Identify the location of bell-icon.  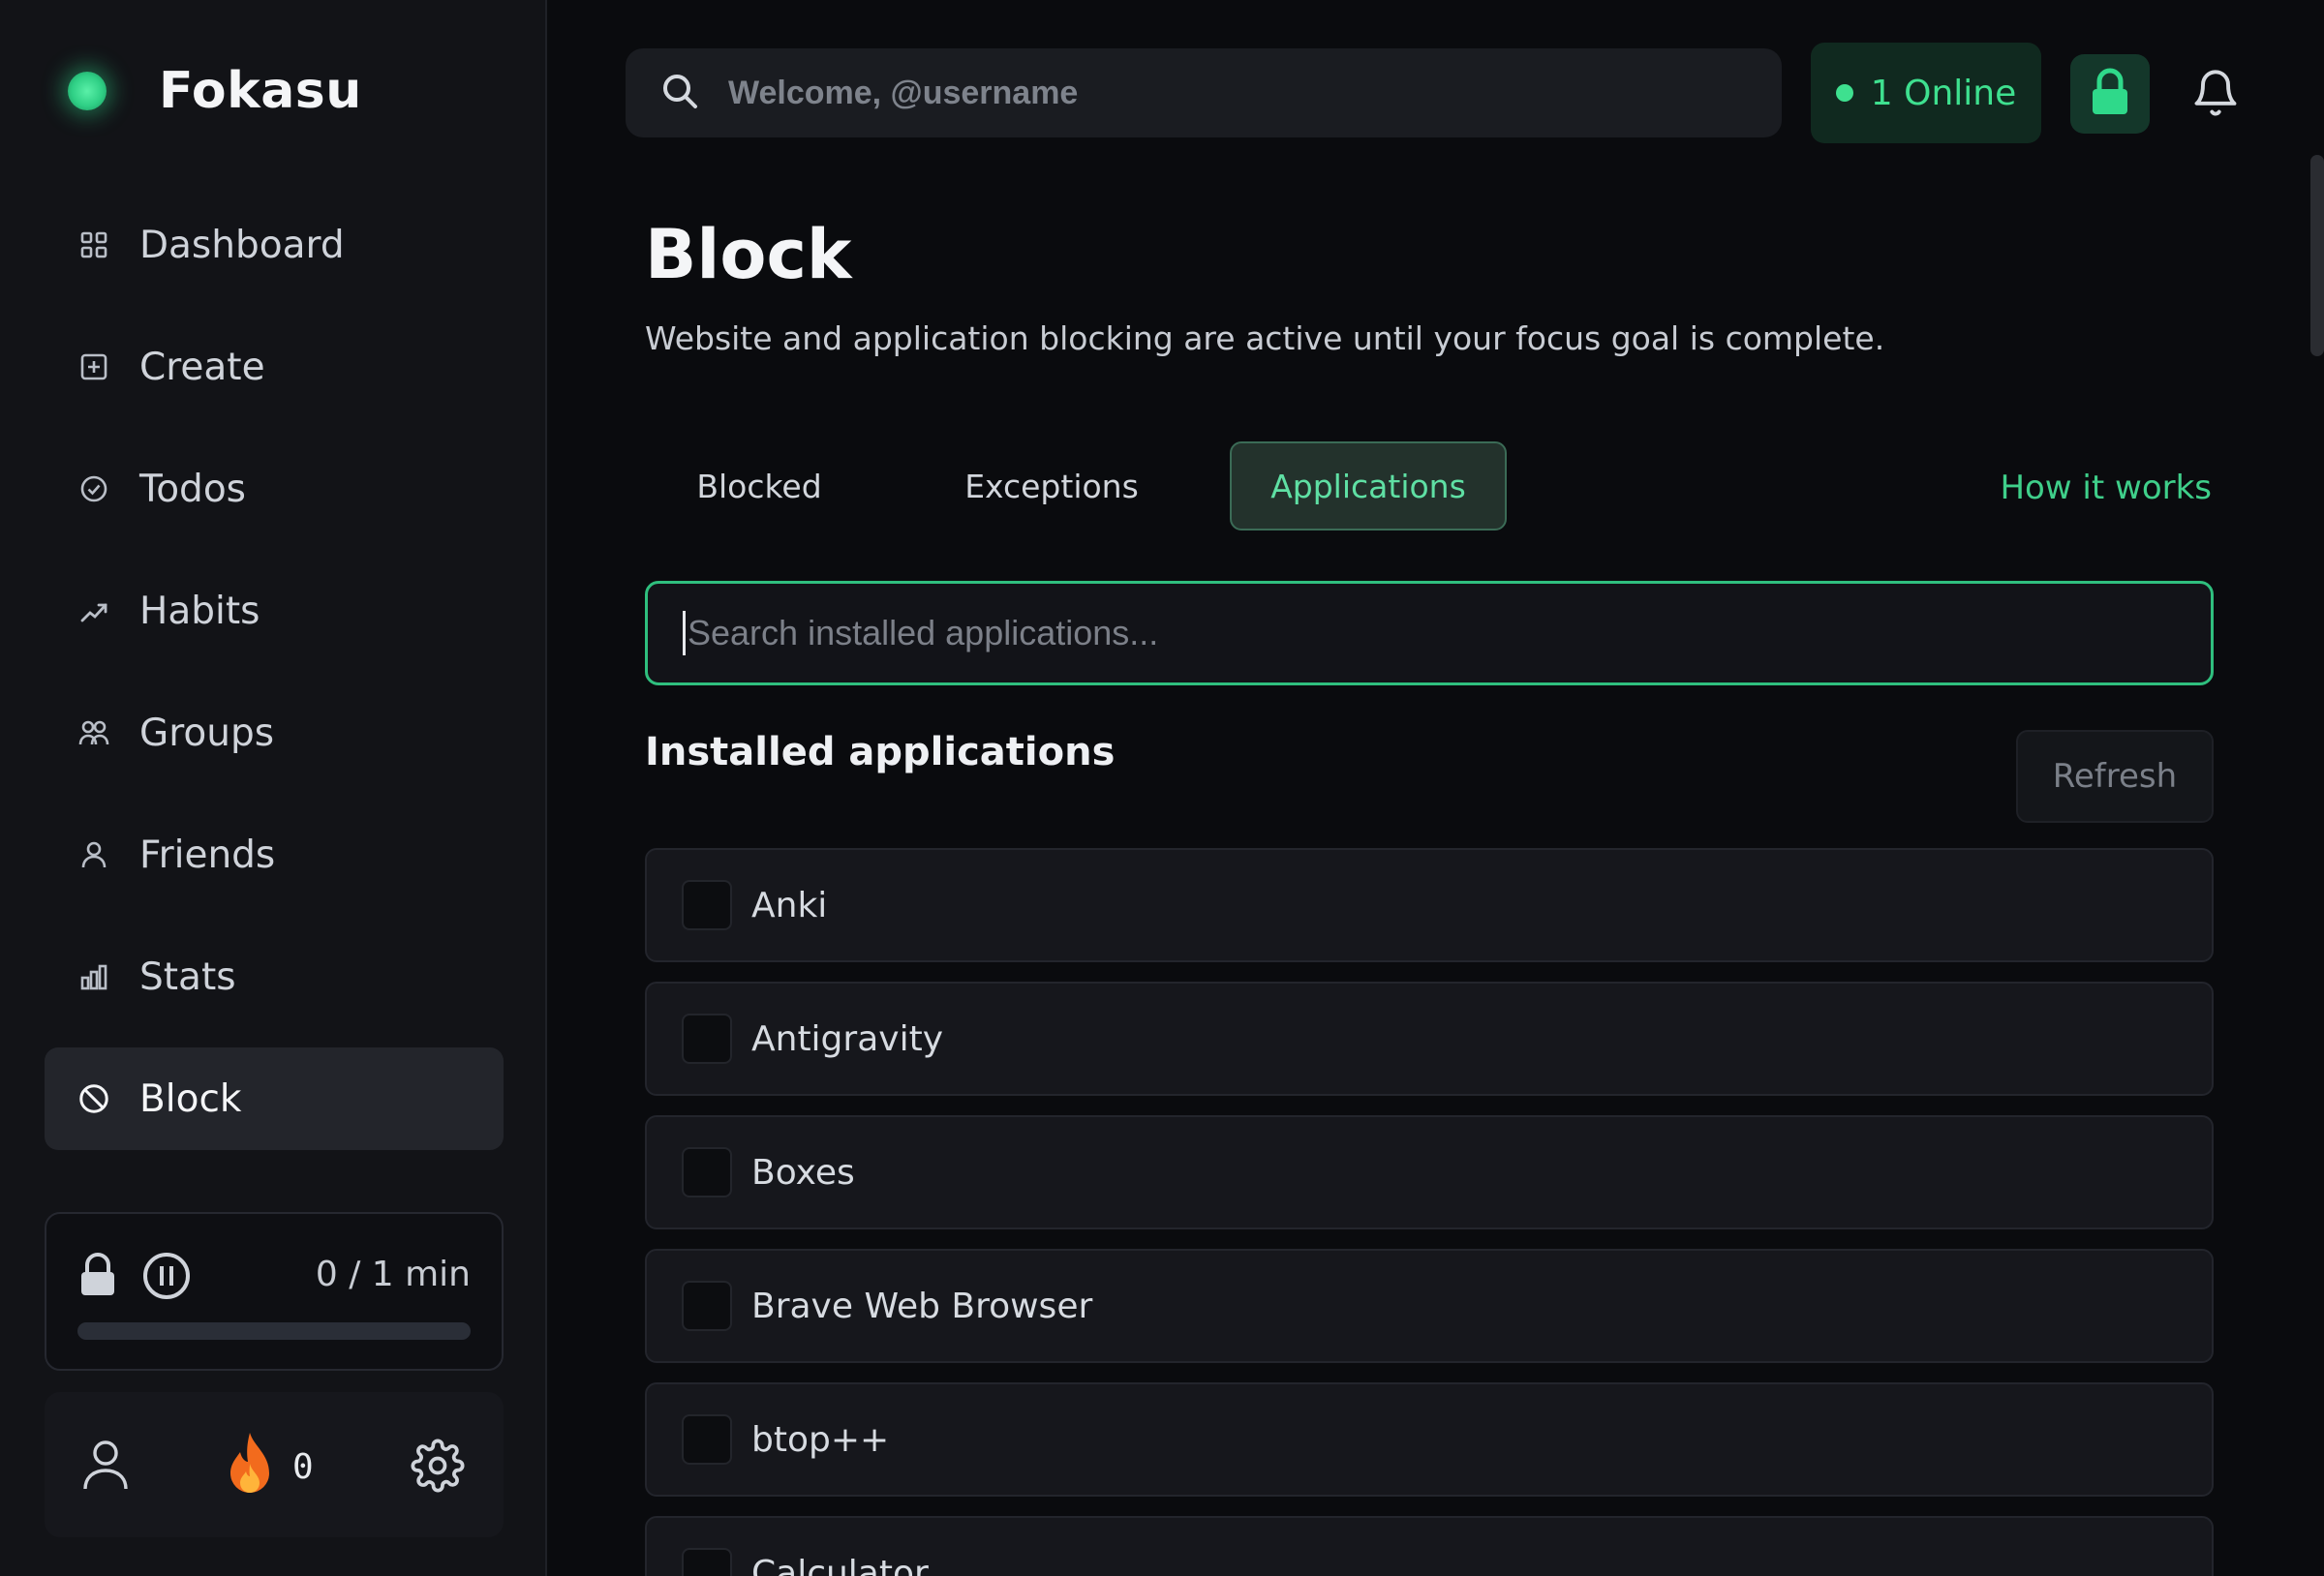
(2215, 96).